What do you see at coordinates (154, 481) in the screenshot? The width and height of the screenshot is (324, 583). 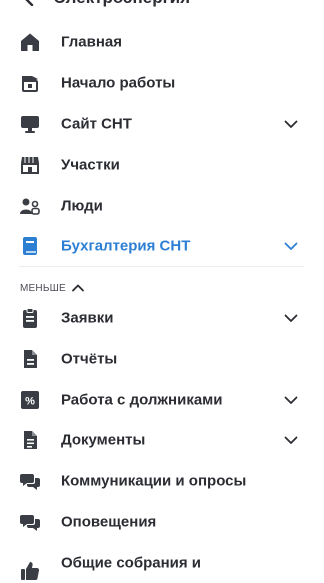 I see `menu-item-label: Коммуникации и опросы` at bounding box center [154, 481].